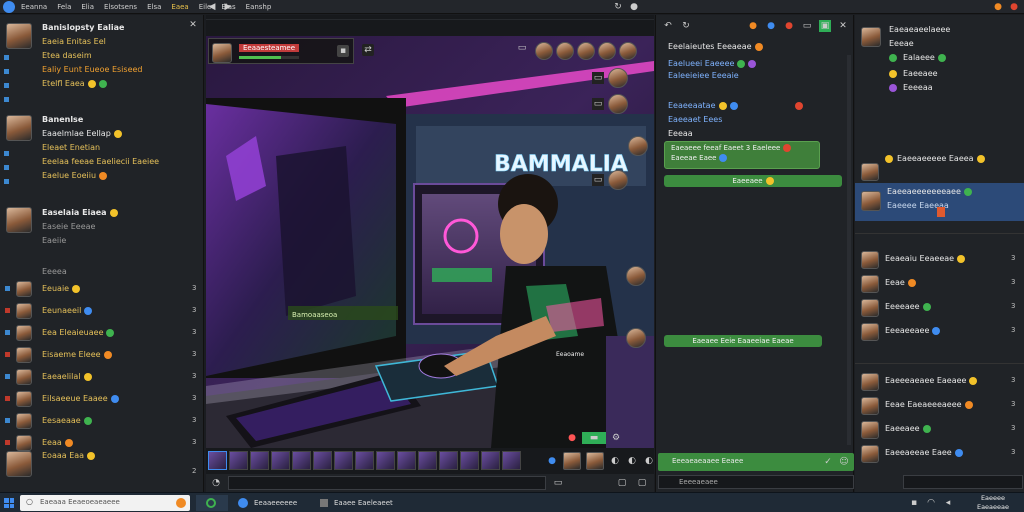 The width and height of the screenshot is (1024, 512). Describe the element at coordinates (57, 442) in the screenshot. I see `user-row: Eeaa` at that location.